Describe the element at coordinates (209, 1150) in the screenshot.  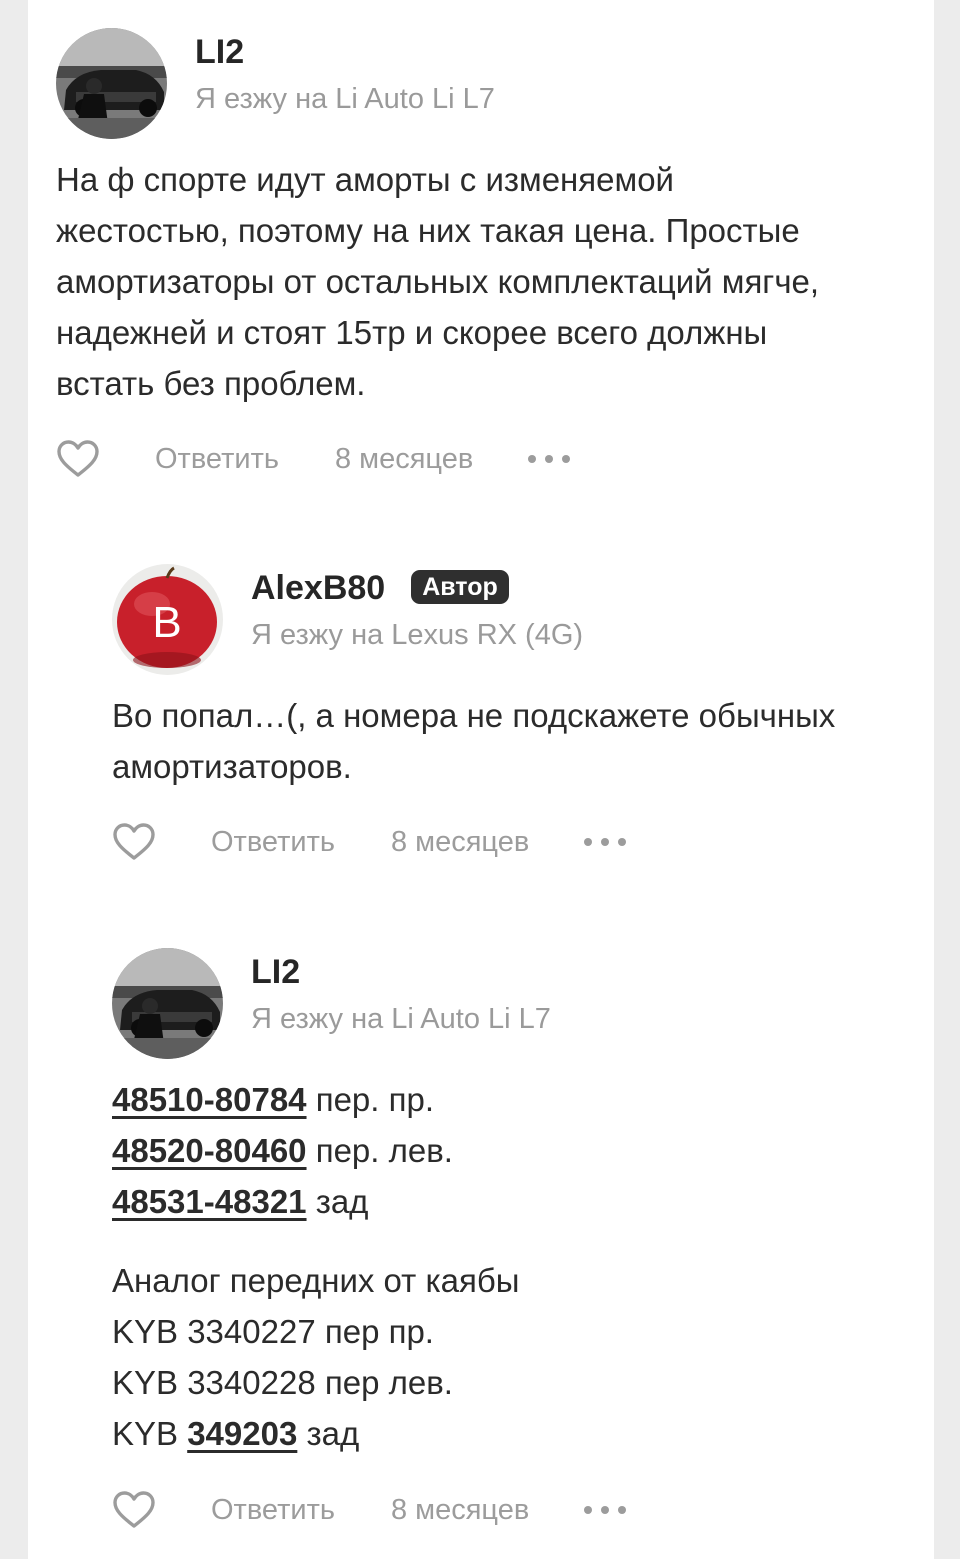
I see `part-number-link: 48520-80460` at that location.